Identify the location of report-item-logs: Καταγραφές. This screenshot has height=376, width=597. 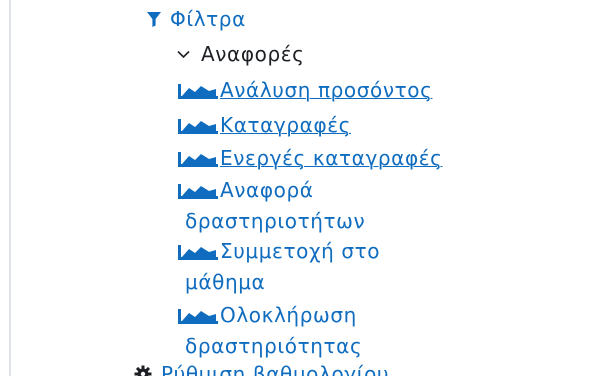
(263, 125).